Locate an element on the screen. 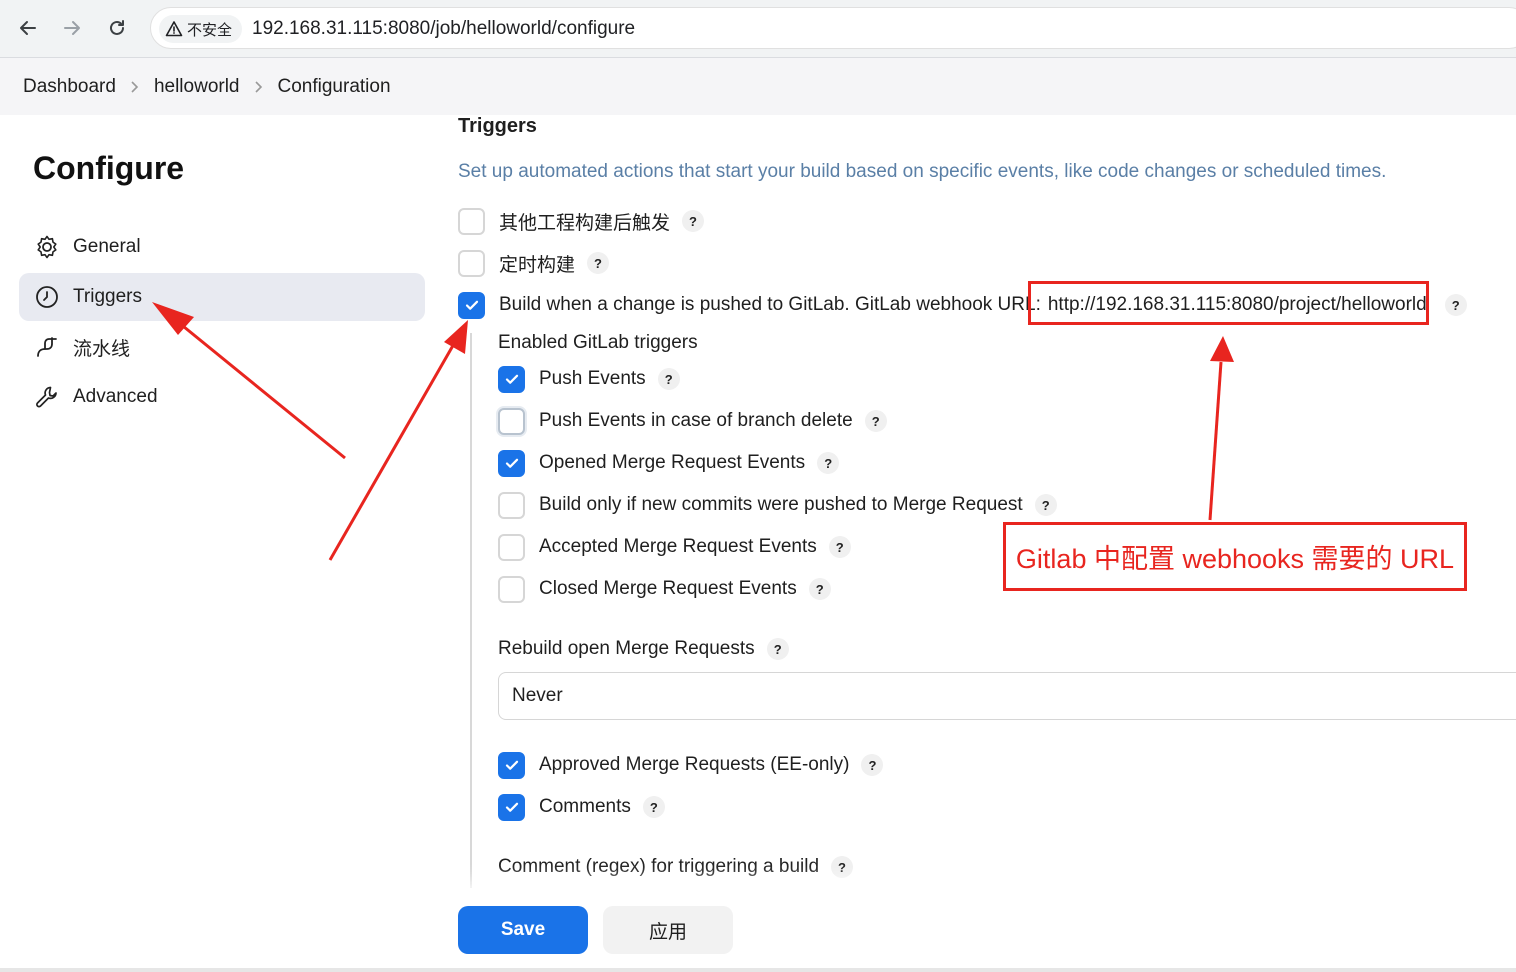 This screenshot has height=972, width=1516. sidebar-item-label: Triggers is located at coordinates (107, 296).